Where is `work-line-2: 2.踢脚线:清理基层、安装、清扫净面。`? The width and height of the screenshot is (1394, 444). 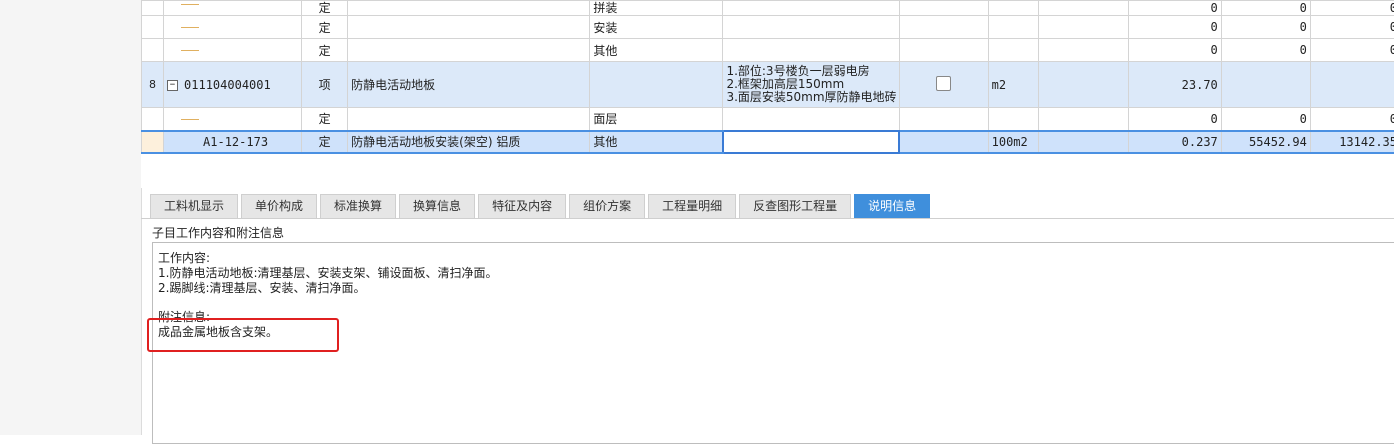
work-line-2: 2.踢脚线:清理基层、安装、清扫净面。 is located at coordinates (262, 287).